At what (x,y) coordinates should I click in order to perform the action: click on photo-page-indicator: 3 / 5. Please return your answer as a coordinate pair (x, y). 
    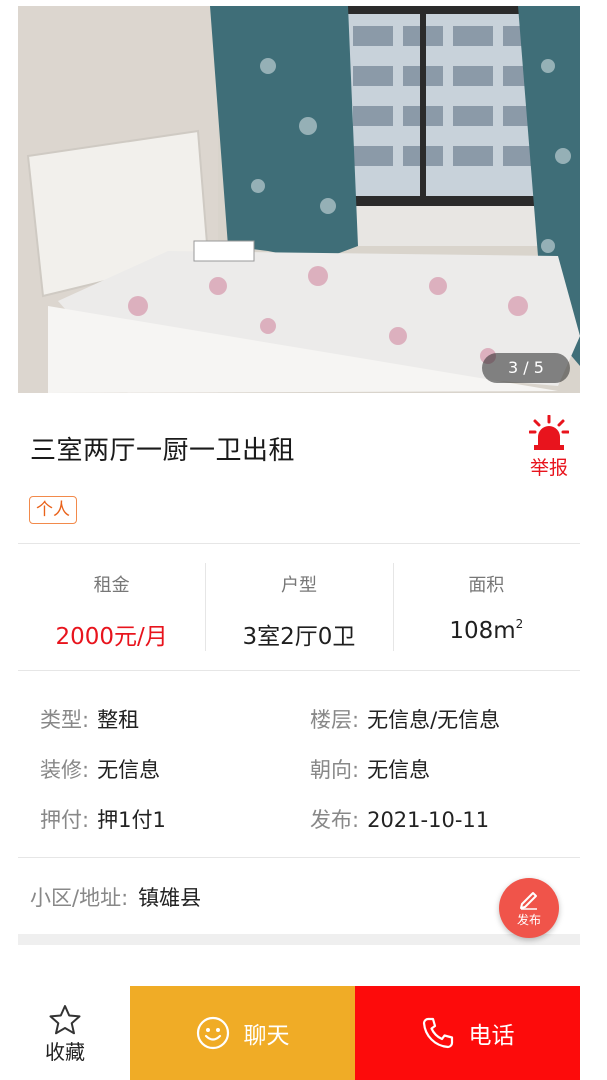
    Looking at the image, I should click on (526, 368).